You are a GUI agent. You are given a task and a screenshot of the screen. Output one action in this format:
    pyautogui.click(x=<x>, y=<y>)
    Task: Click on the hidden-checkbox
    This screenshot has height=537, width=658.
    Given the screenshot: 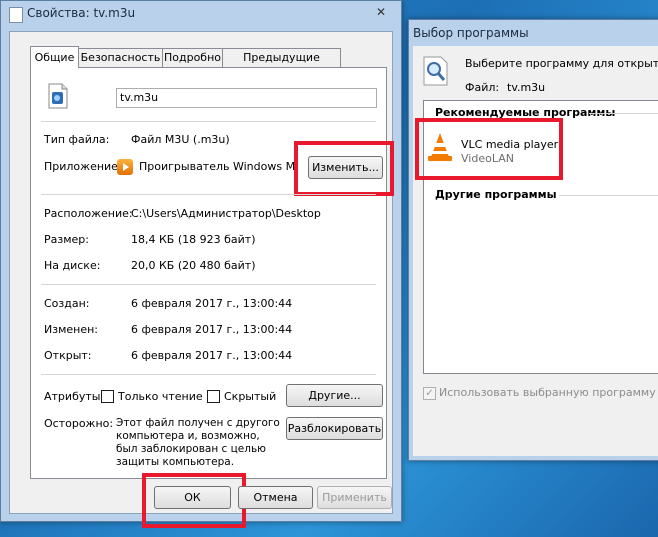 What is the action you would take?
    pyautogui.click(x=213, y=396)
    